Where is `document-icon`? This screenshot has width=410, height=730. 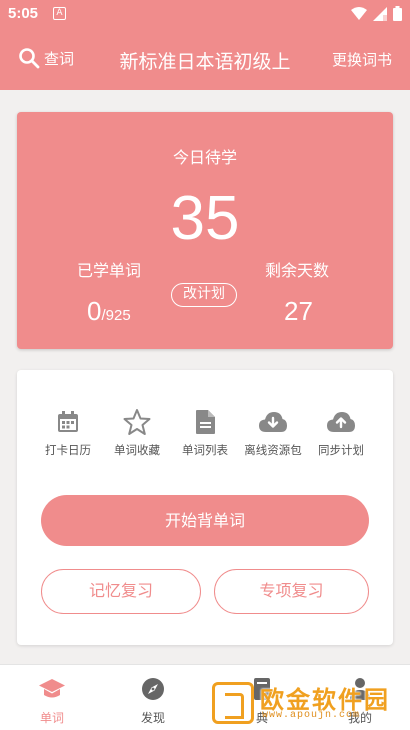
document-icon is located at coordinates (205, 422).